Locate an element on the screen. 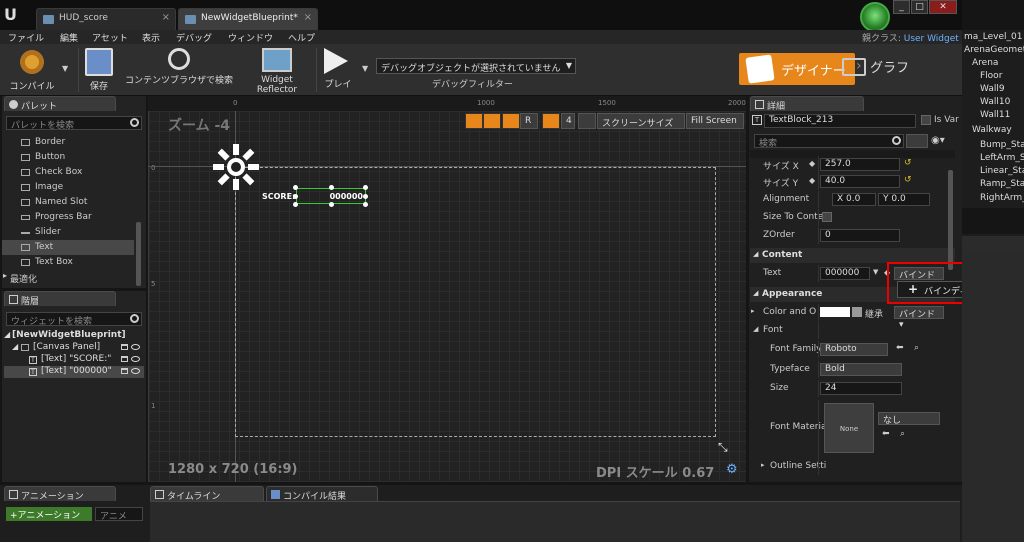 The image size is (1024, 542). alignment-x-input: X 0.0 is located at coordinates (854, 199).